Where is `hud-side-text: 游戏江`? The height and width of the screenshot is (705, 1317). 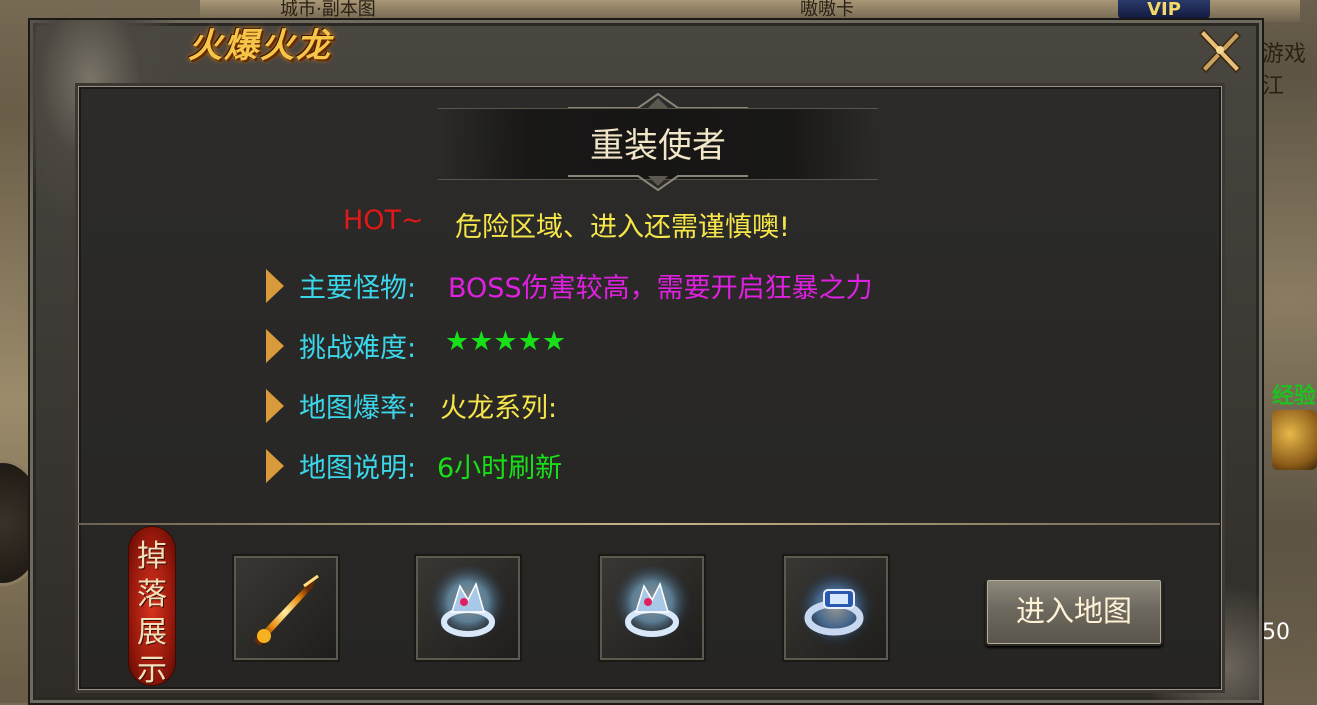 hud-side-text: 游戏江 is located at coordinates (1284, 70).